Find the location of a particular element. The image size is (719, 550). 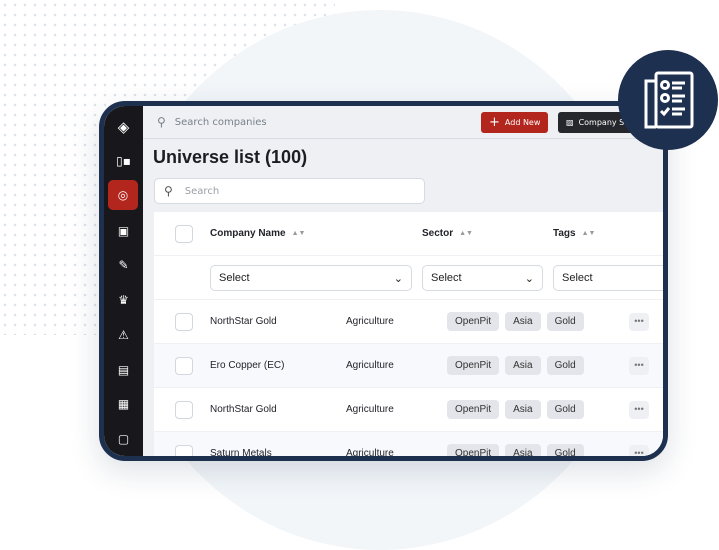

column-sector: Sector ▲▼ is located at coordinates (447, 233).